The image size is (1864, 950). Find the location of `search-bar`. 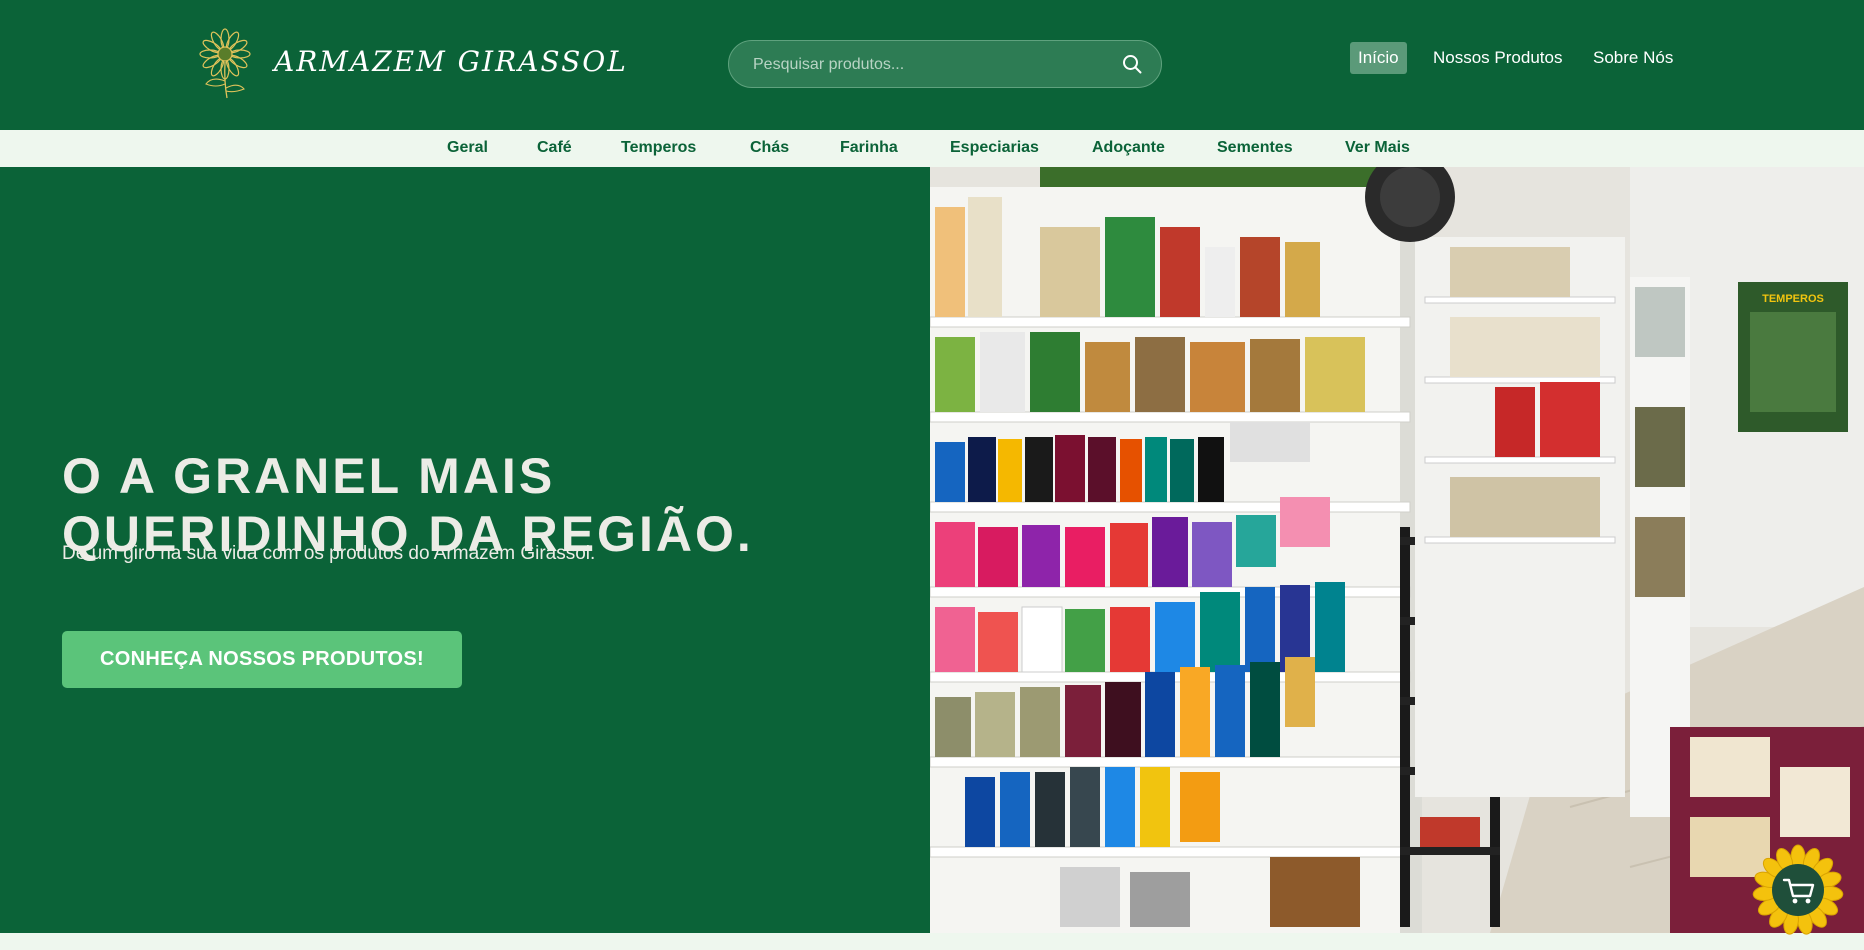

search-bar is located at coordinates (945, 64).